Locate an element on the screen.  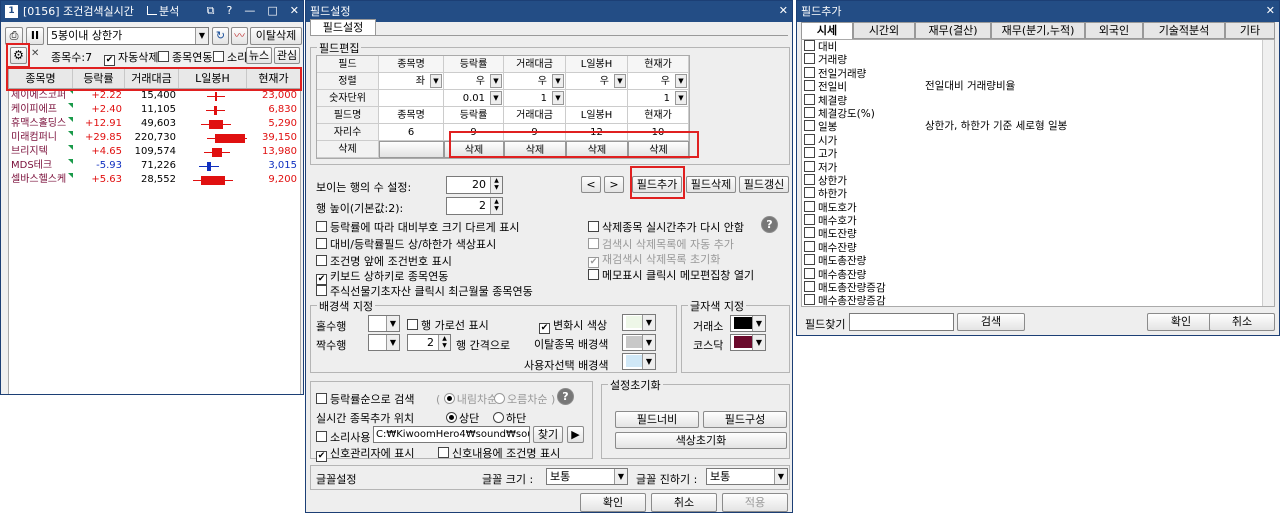
help-button: ? is located at coordinates (769, 224).